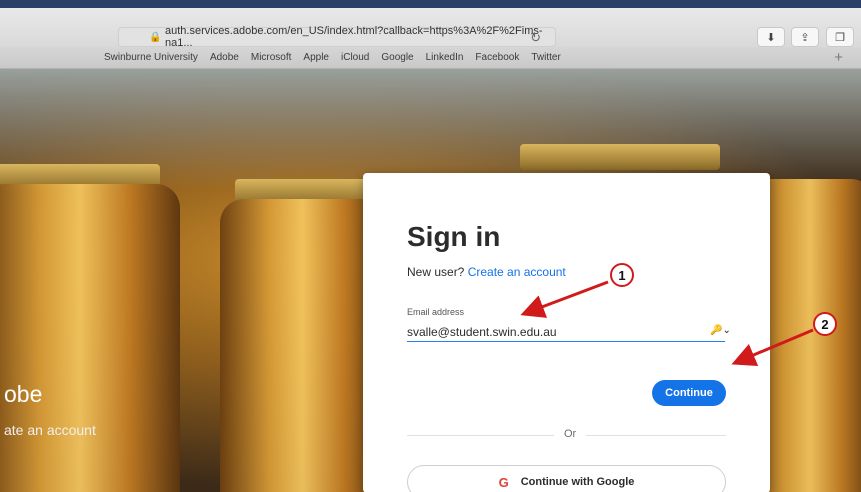 This screenshot has height=492, width=861. Describe the element at coordinates (825, 324) in the screenshot. I see `annotation-callout-2: 2` at that location.